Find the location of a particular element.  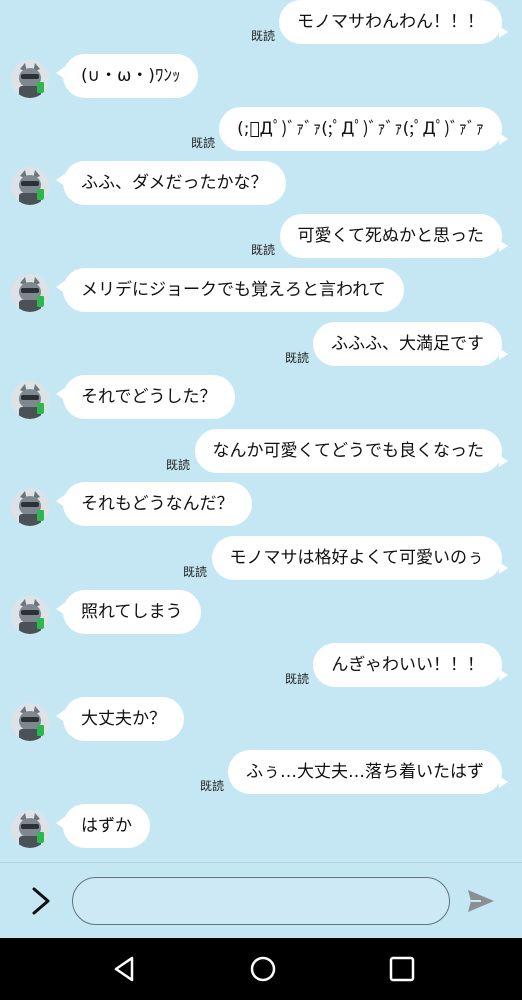

message-row: (∪・ω・)ﾜﾝｯ is located at coordinates (261, 78).